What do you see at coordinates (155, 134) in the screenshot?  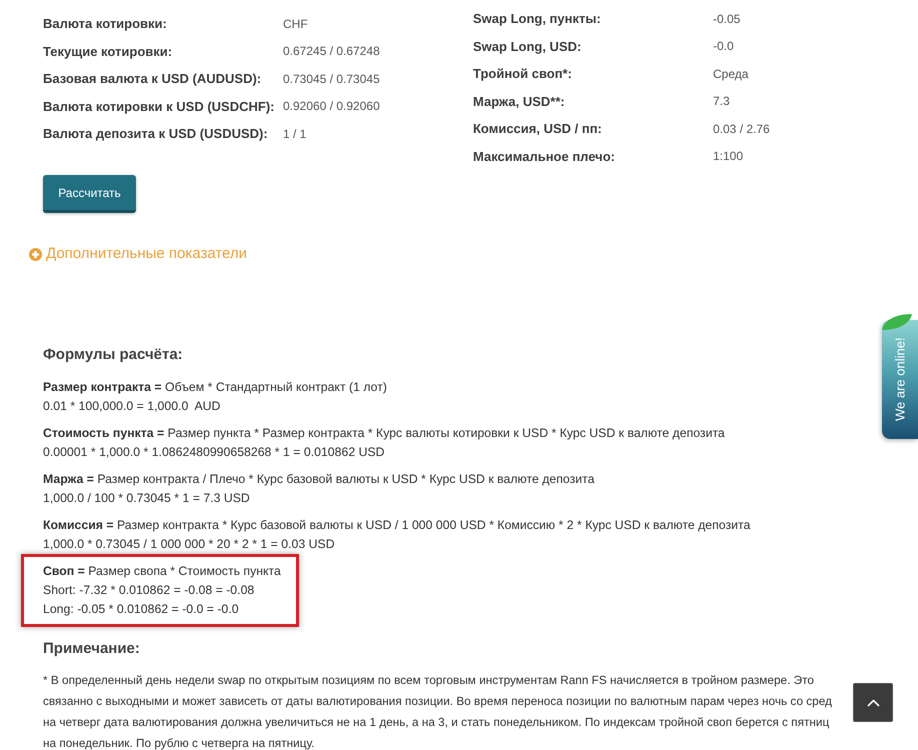 I see `field-label: Валюта депозита к USD (USDUSD):` at bounding box center [155, 134].